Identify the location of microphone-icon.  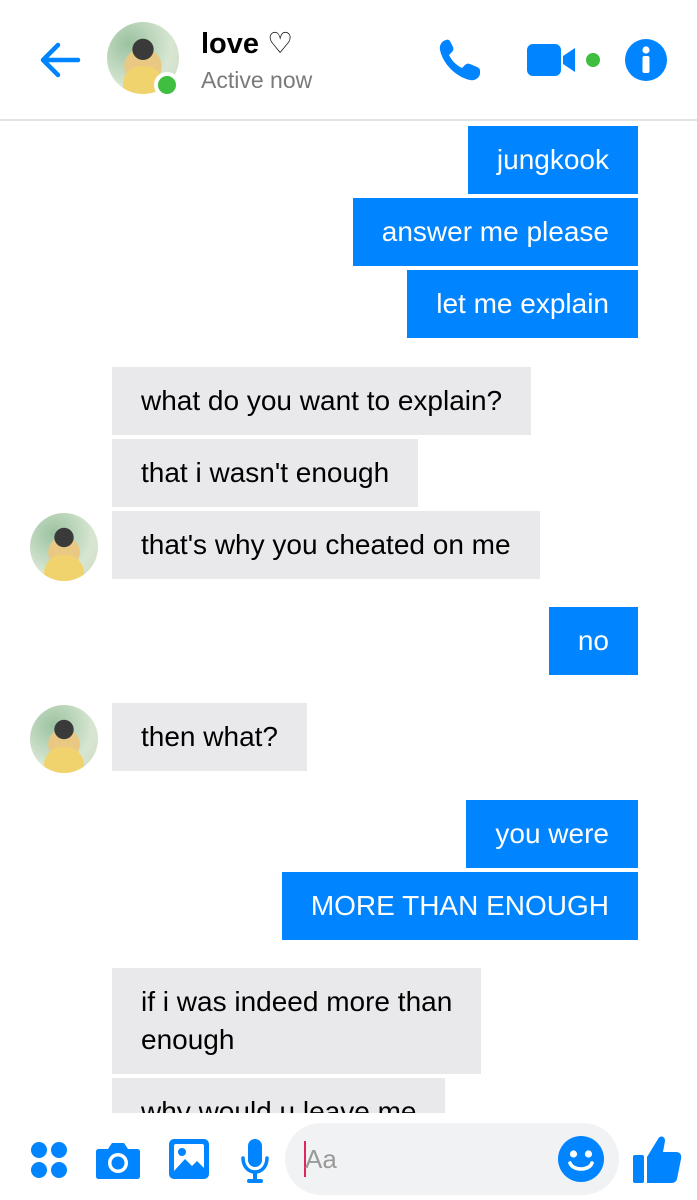
(255, 1161).